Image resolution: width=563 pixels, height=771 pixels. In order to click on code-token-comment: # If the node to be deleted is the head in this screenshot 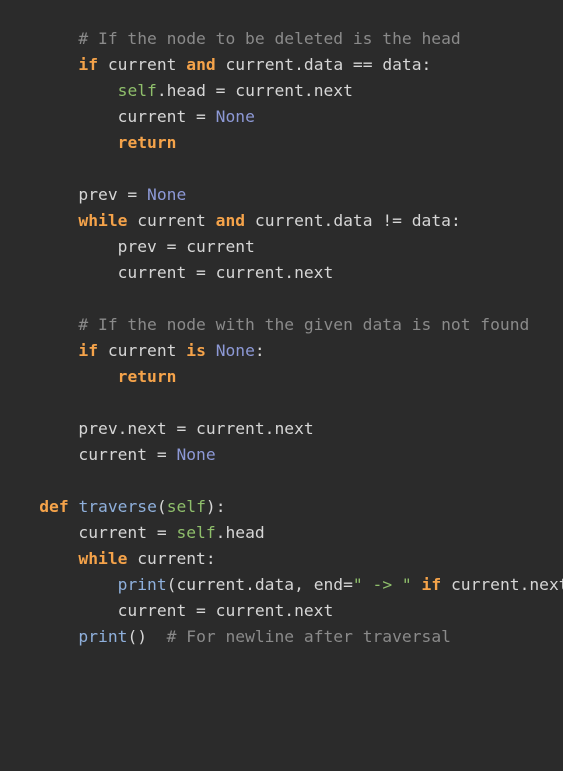, I will do `click(269, 38)`.